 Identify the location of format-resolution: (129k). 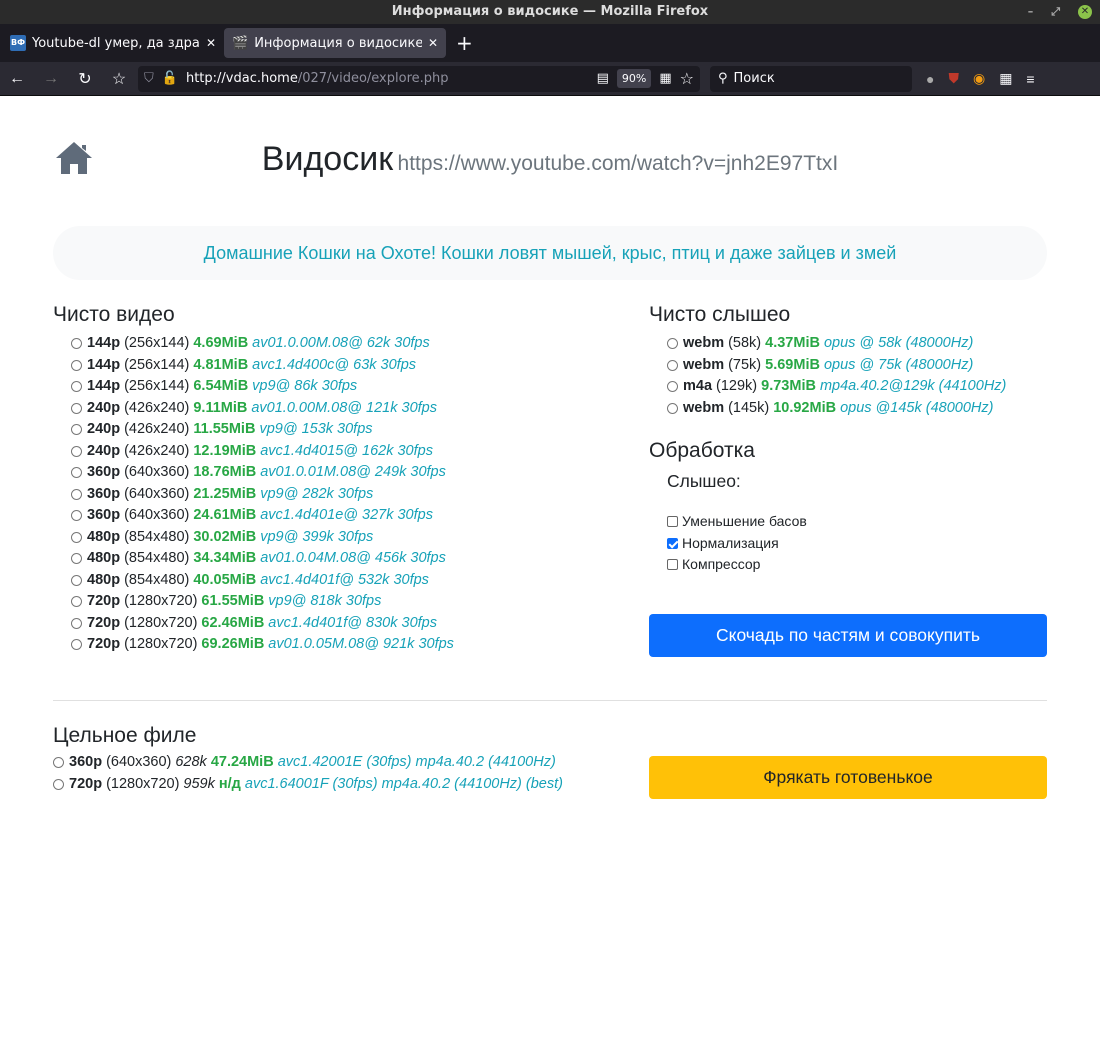
(737, 386).